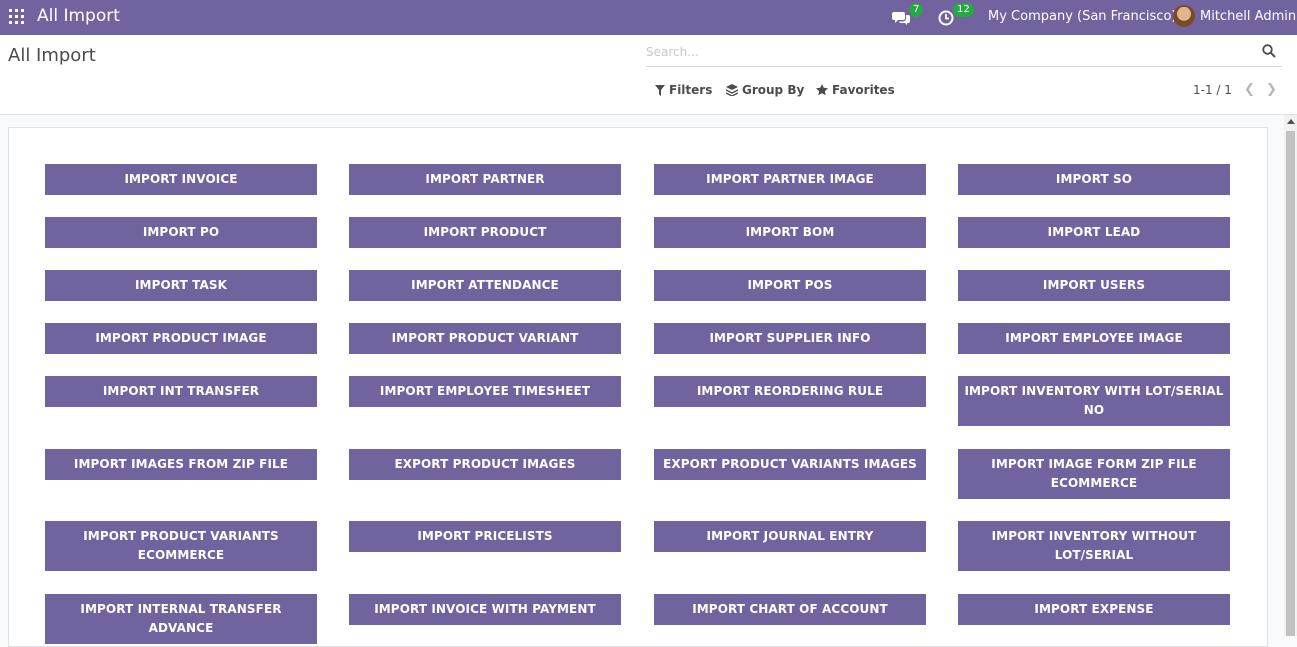 This screenshot has width=1297, height=647. Describe the element at coordinates (181, 546) in the screenshot. I see `import-button: IMPORT PRODUCT VARIANTS ECOMMERCE` at that location.